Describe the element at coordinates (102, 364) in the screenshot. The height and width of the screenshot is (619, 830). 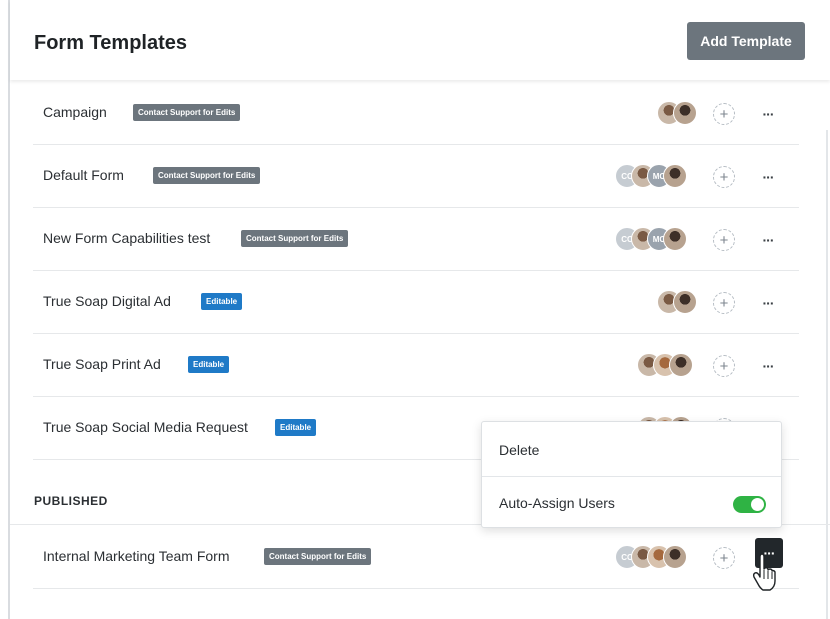
I see `template-name: True Soap Print Ad` at that location.